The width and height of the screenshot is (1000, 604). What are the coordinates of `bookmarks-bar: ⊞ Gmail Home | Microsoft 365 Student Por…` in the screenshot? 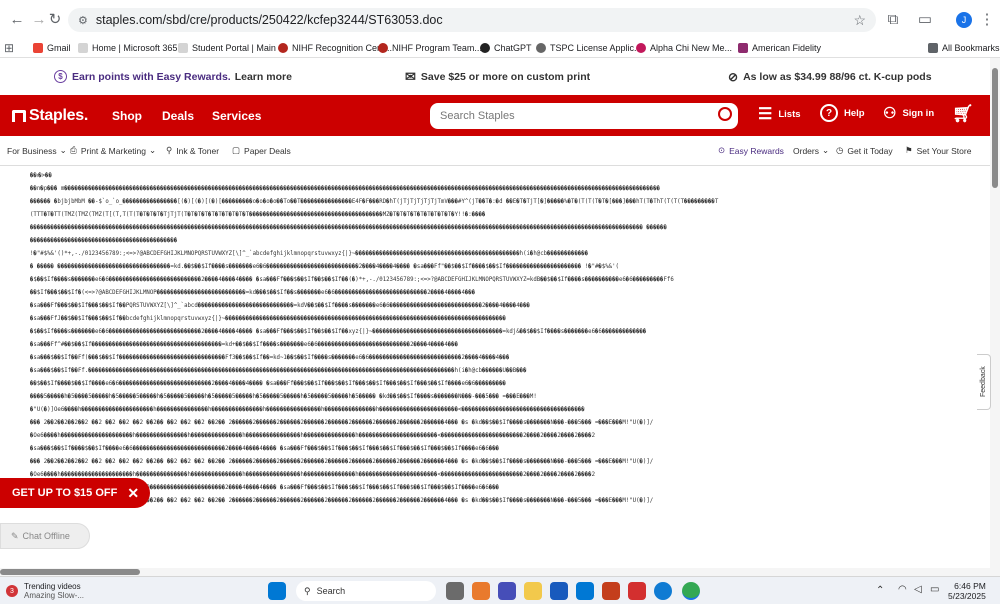 It's located at (500, 48).